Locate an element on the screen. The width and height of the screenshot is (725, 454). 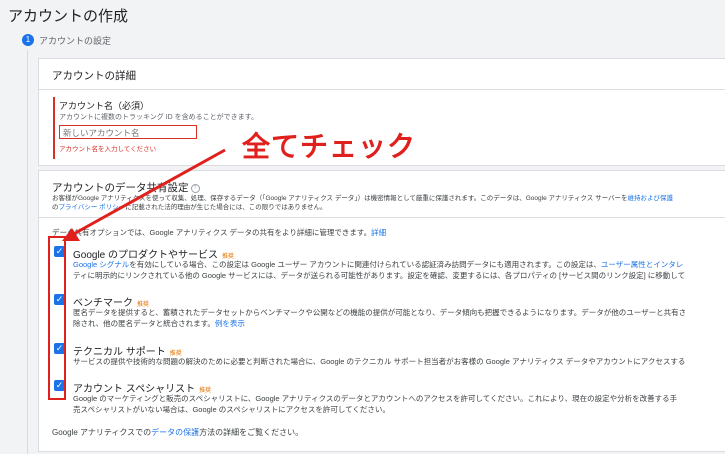
annotation-arrow is located at coordinates (144, 194).